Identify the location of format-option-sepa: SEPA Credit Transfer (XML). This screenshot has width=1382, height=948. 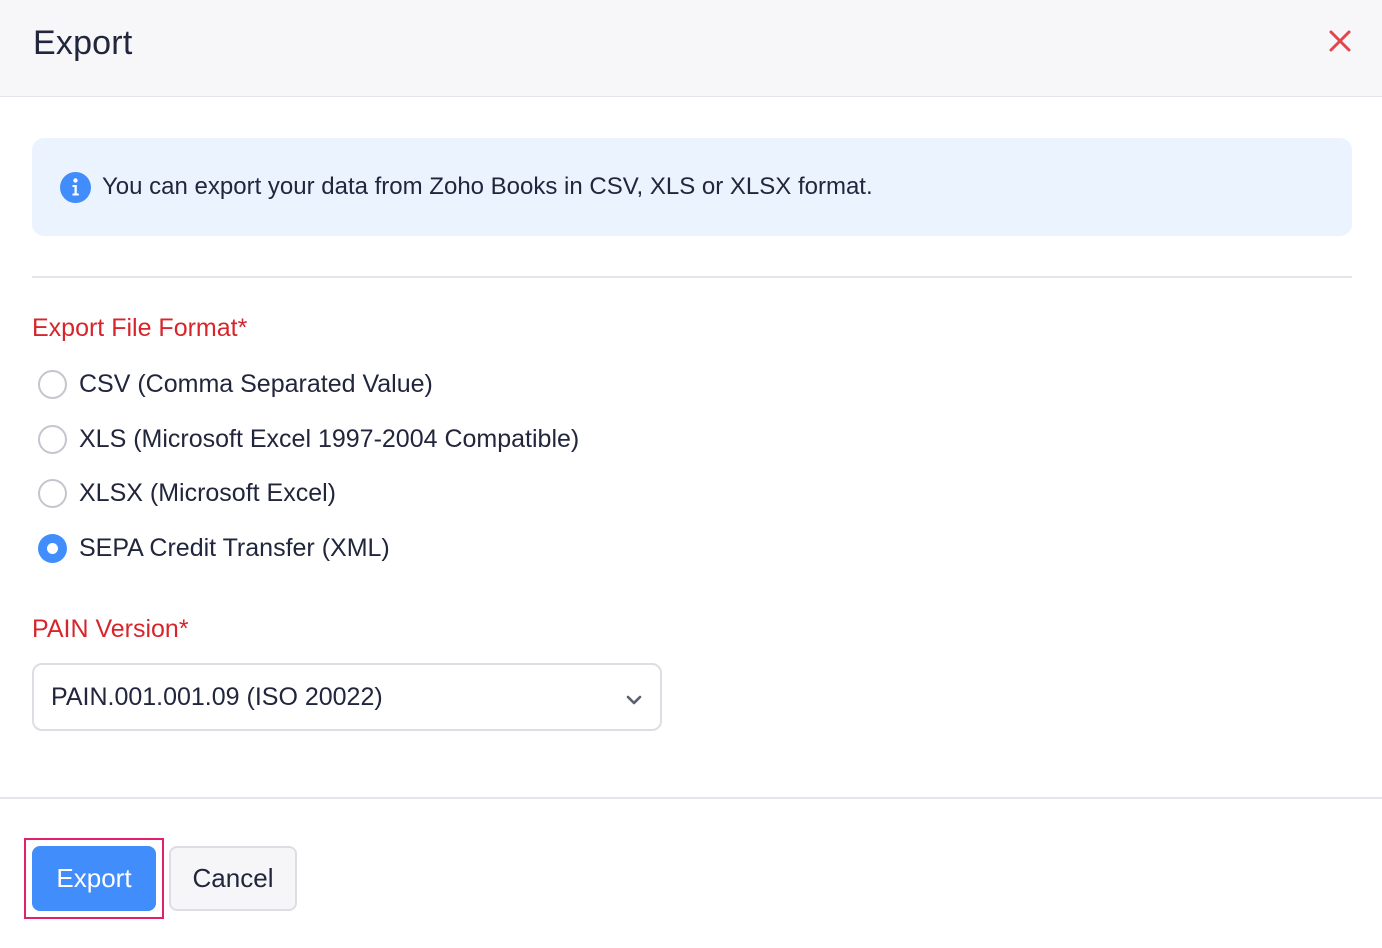
(214, 548).